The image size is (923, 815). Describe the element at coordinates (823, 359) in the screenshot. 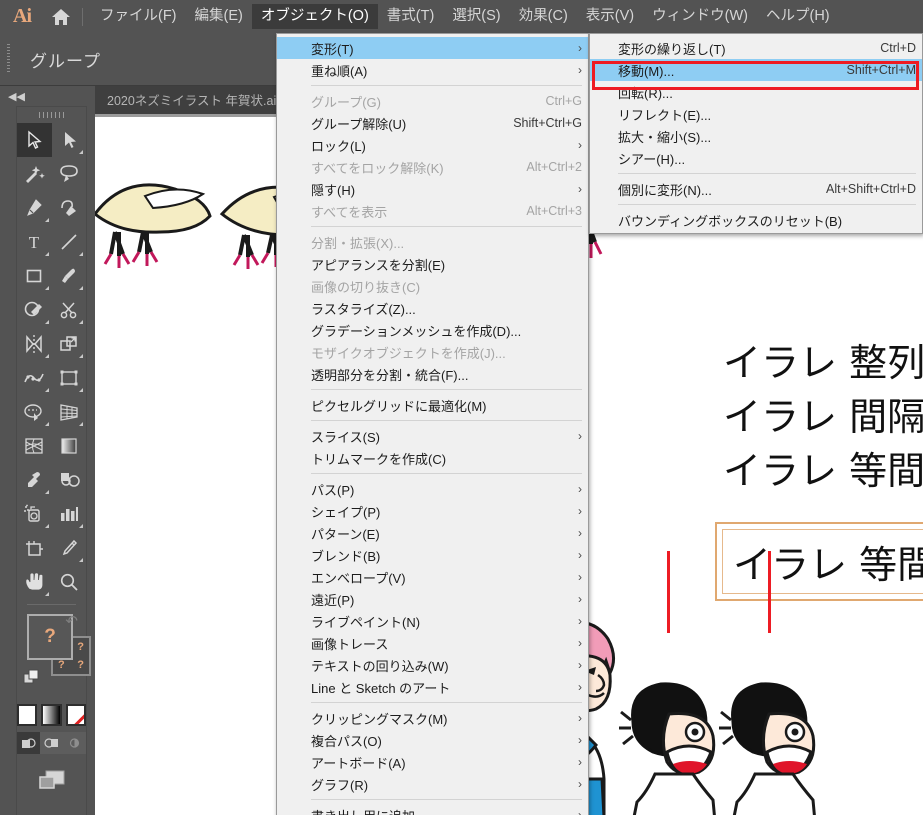

I see `artboard-text-line: イラレ 整列` at that location.